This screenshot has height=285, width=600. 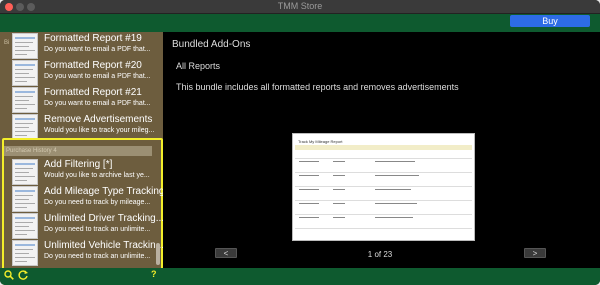 What do you see at coordinates (198, 66) in the screenshot?
I see `detail-subtitle: All Reports` at bounding box center [198, 66].